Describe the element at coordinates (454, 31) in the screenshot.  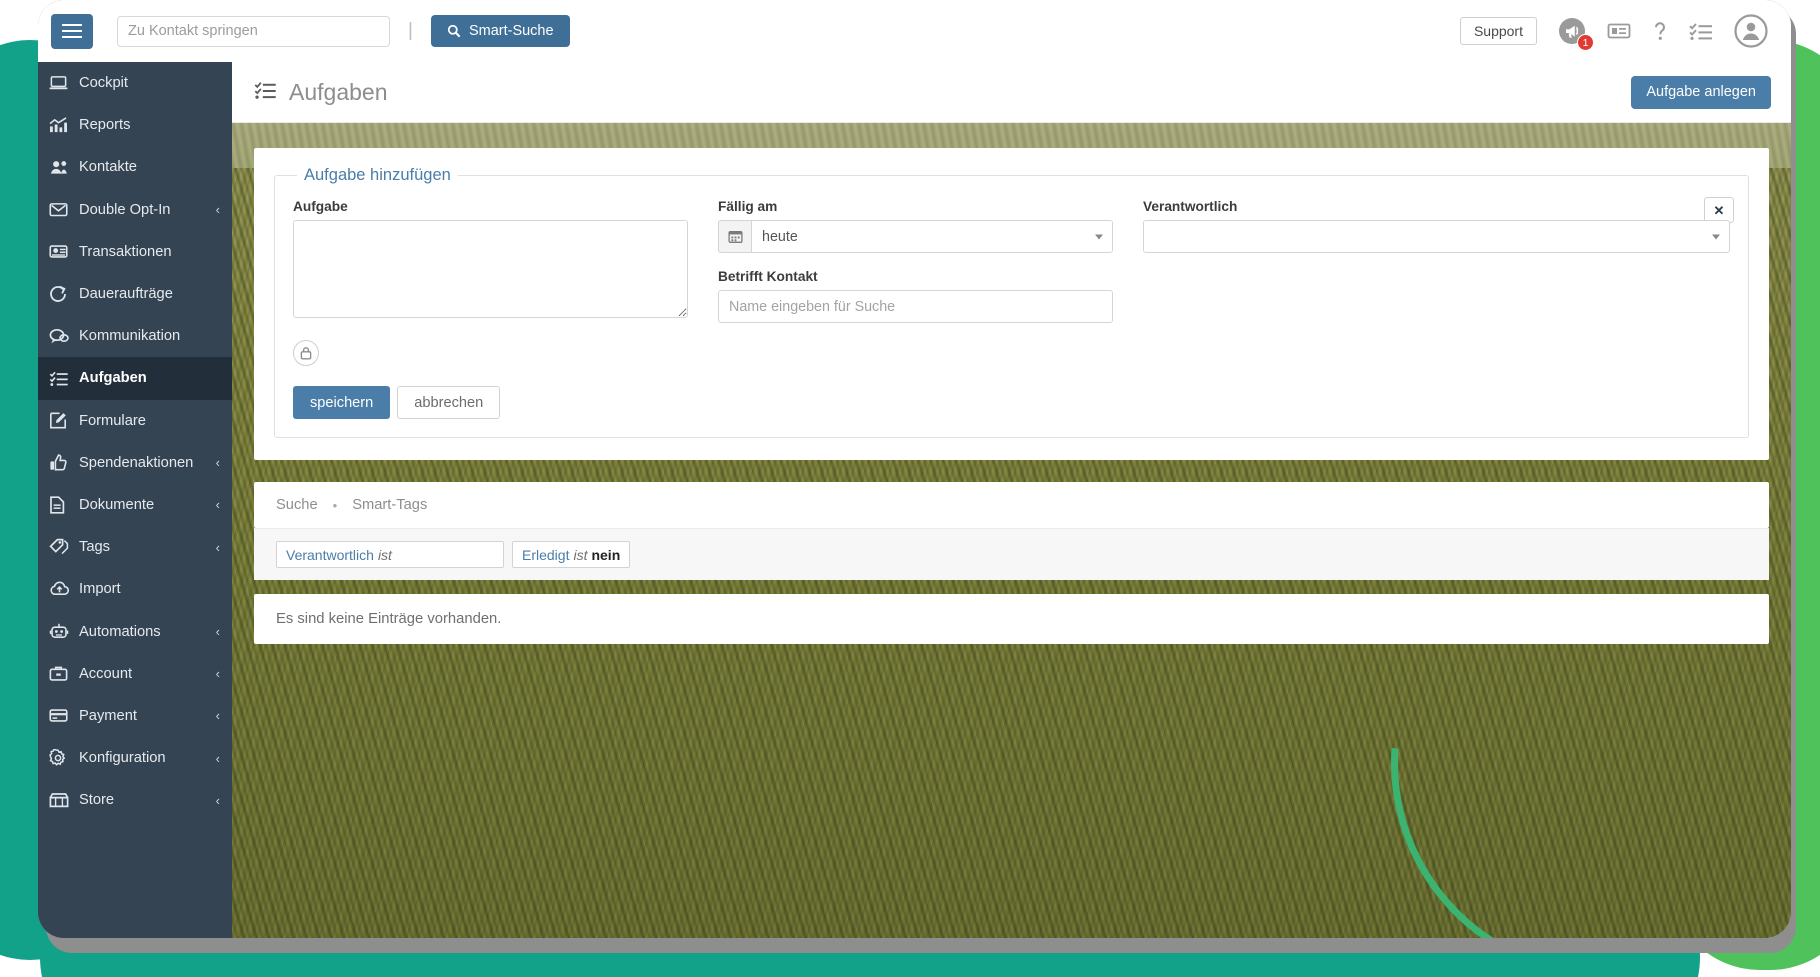
I see `search-icon` at that location.